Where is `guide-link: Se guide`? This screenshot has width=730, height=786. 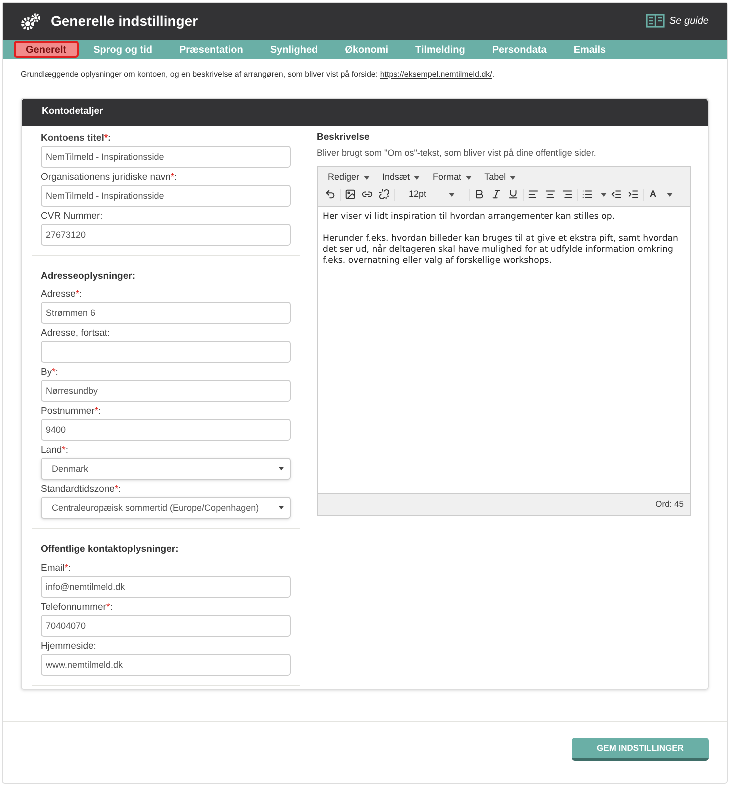 guide-link: Se guide is located at coordinates (677, 21).